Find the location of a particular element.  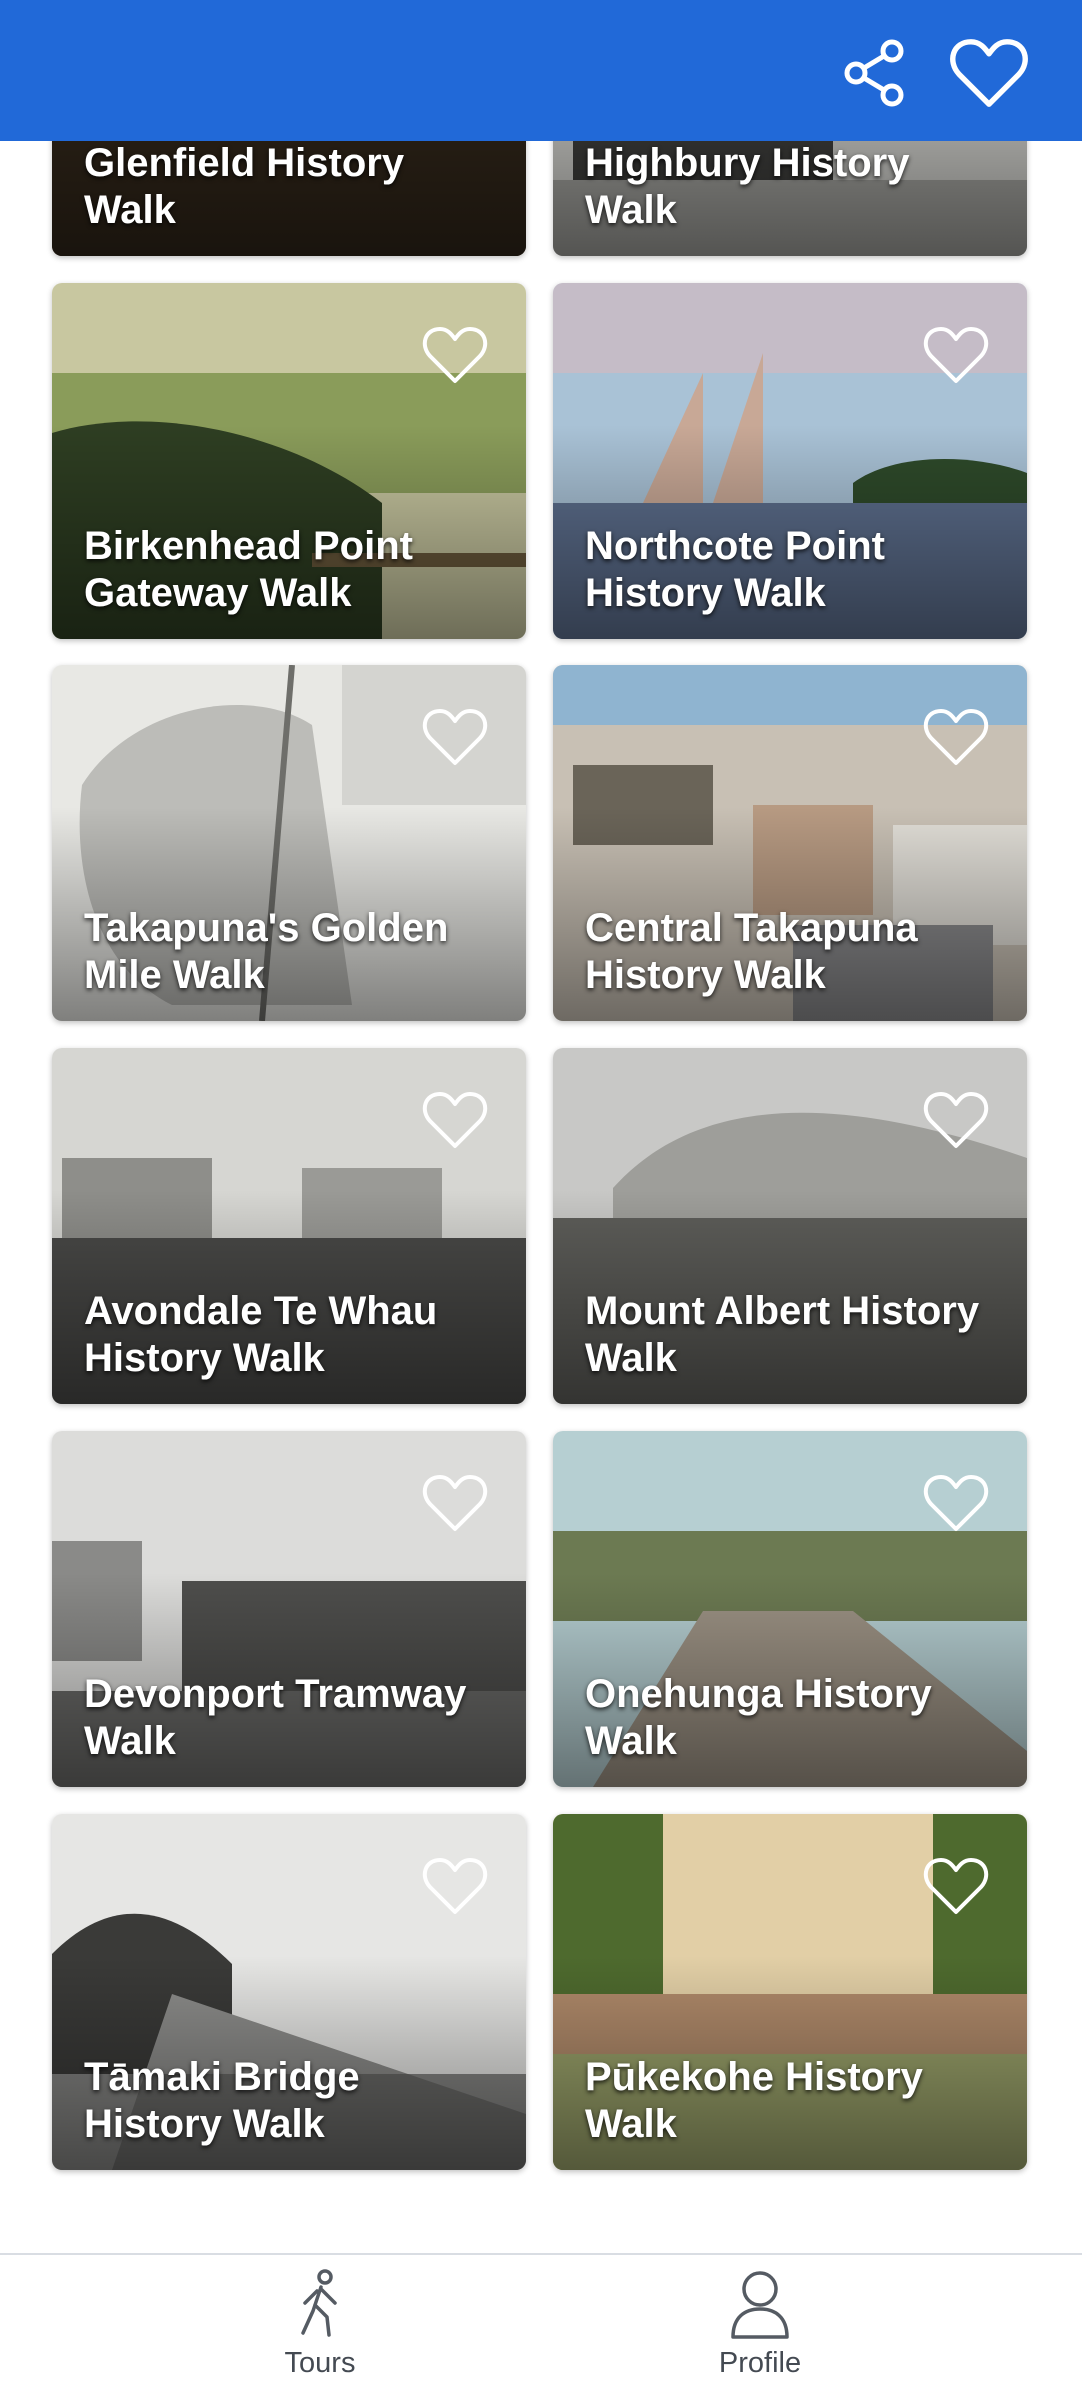

nav-tours-label: Tours is located at coordinates (320, 2363).